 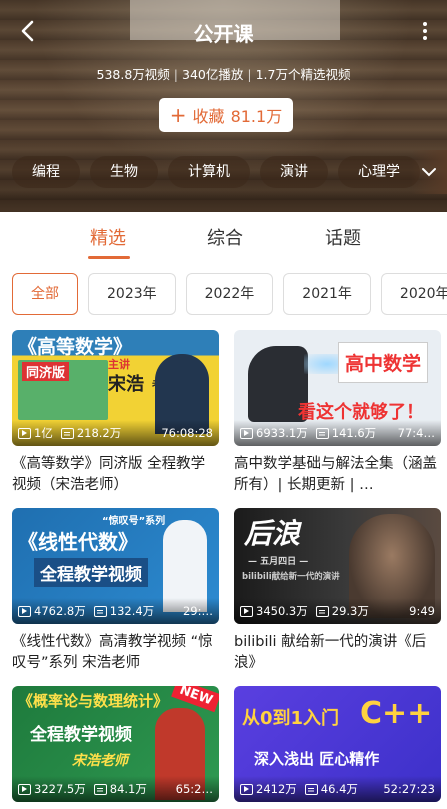 I want to click on video-title: bilibili 献给新一代的演讲《后浪》, so click(x=337, y=653).